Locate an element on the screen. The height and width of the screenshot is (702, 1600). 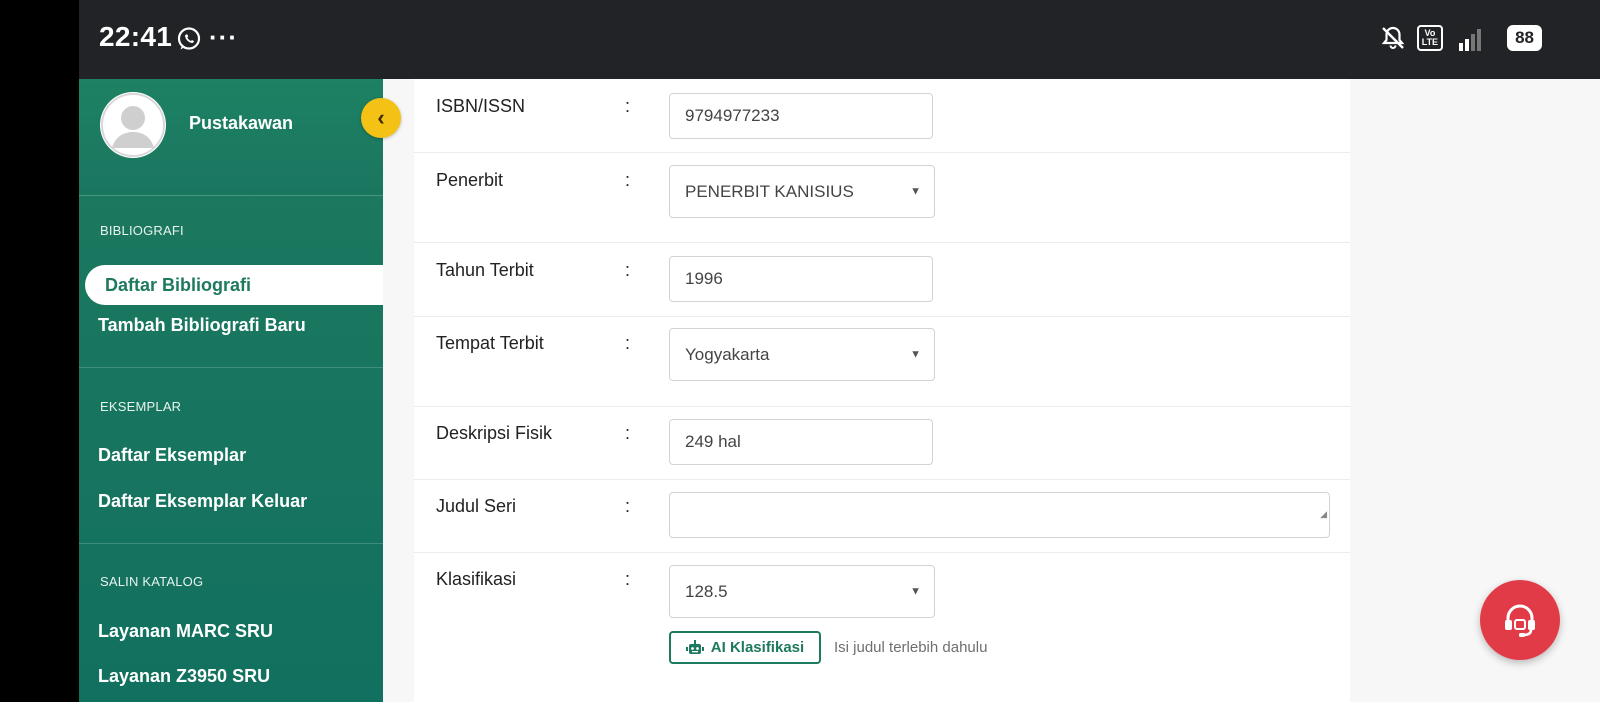
user-silhouette-icon is located at coordinates (133, 125).